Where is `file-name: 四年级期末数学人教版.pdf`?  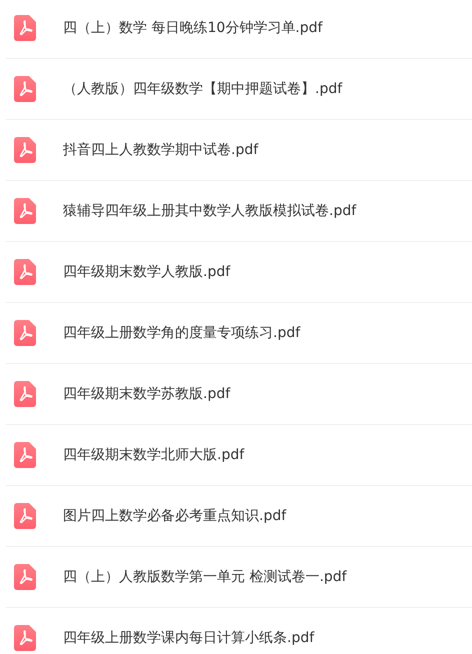
file-name: 四年级期末数学人教版.pdf is located at coordinates (146, 272).